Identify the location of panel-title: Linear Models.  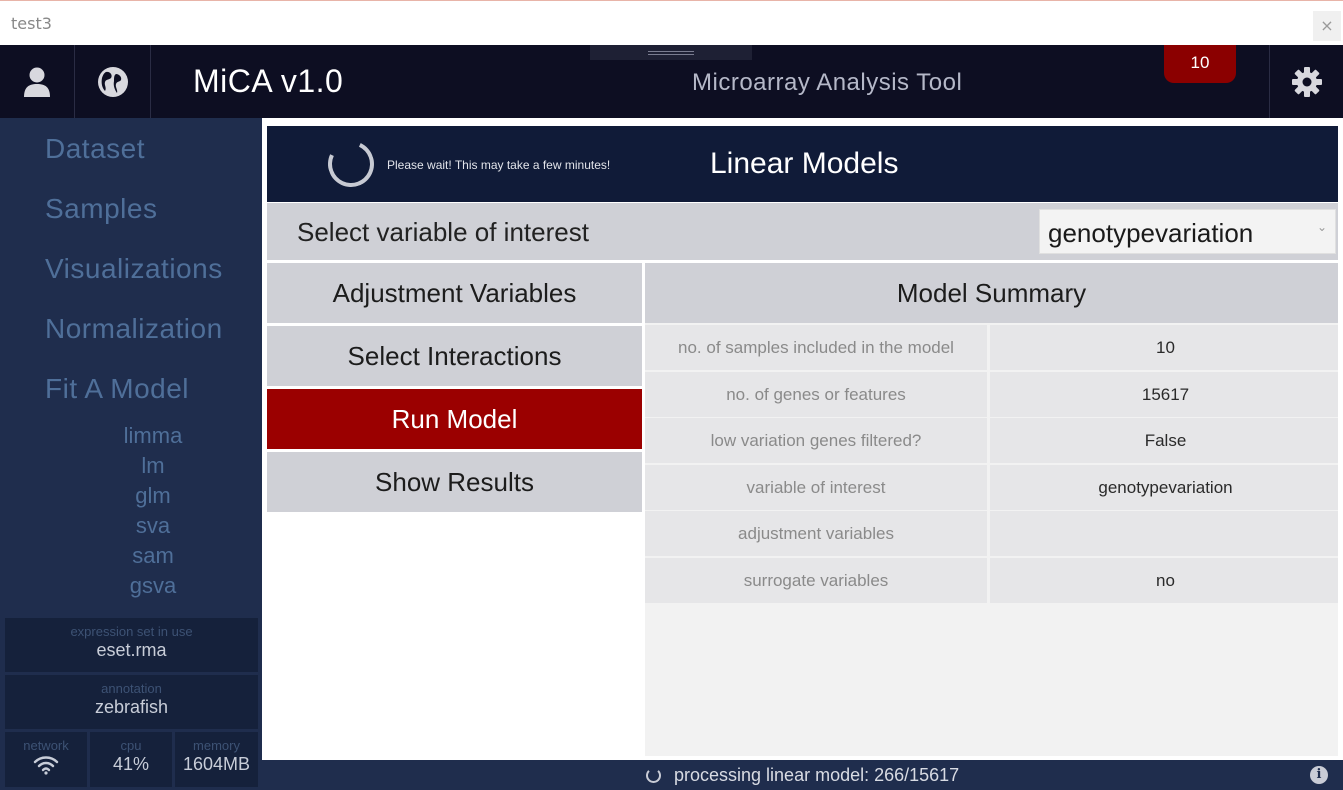
(804, 163).